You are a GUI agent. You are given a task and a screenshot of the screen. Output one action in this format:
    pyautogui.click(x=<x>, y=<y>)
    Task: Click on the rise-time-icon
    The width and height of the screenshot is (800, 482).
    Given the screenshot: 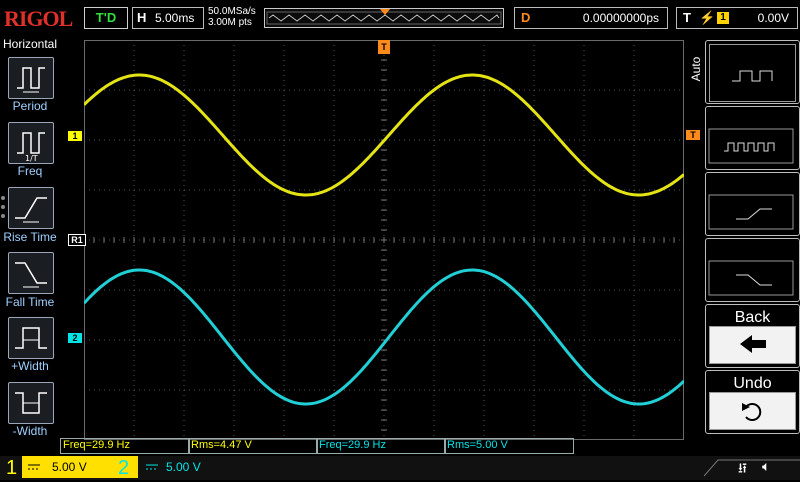 What is the action you would take?
    pyautogui.click(x=31, y=210)
    